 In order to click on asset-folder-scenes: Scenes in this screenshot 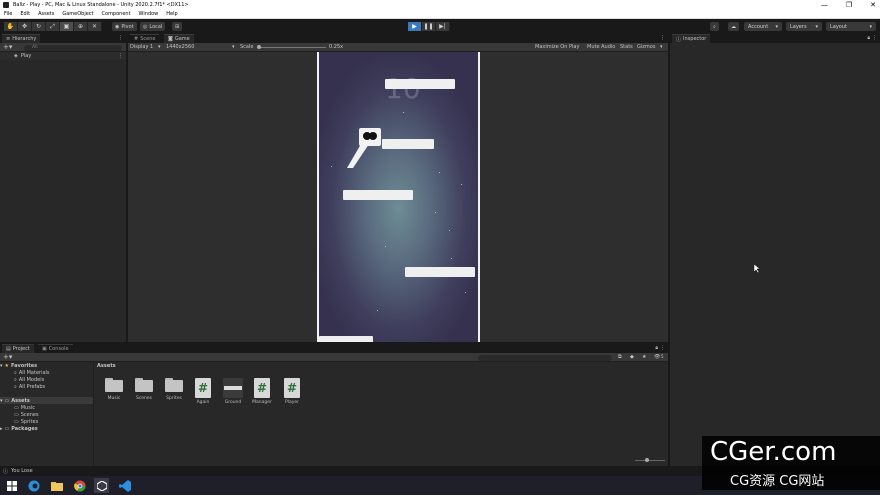, I will do `click(144, 389)`.